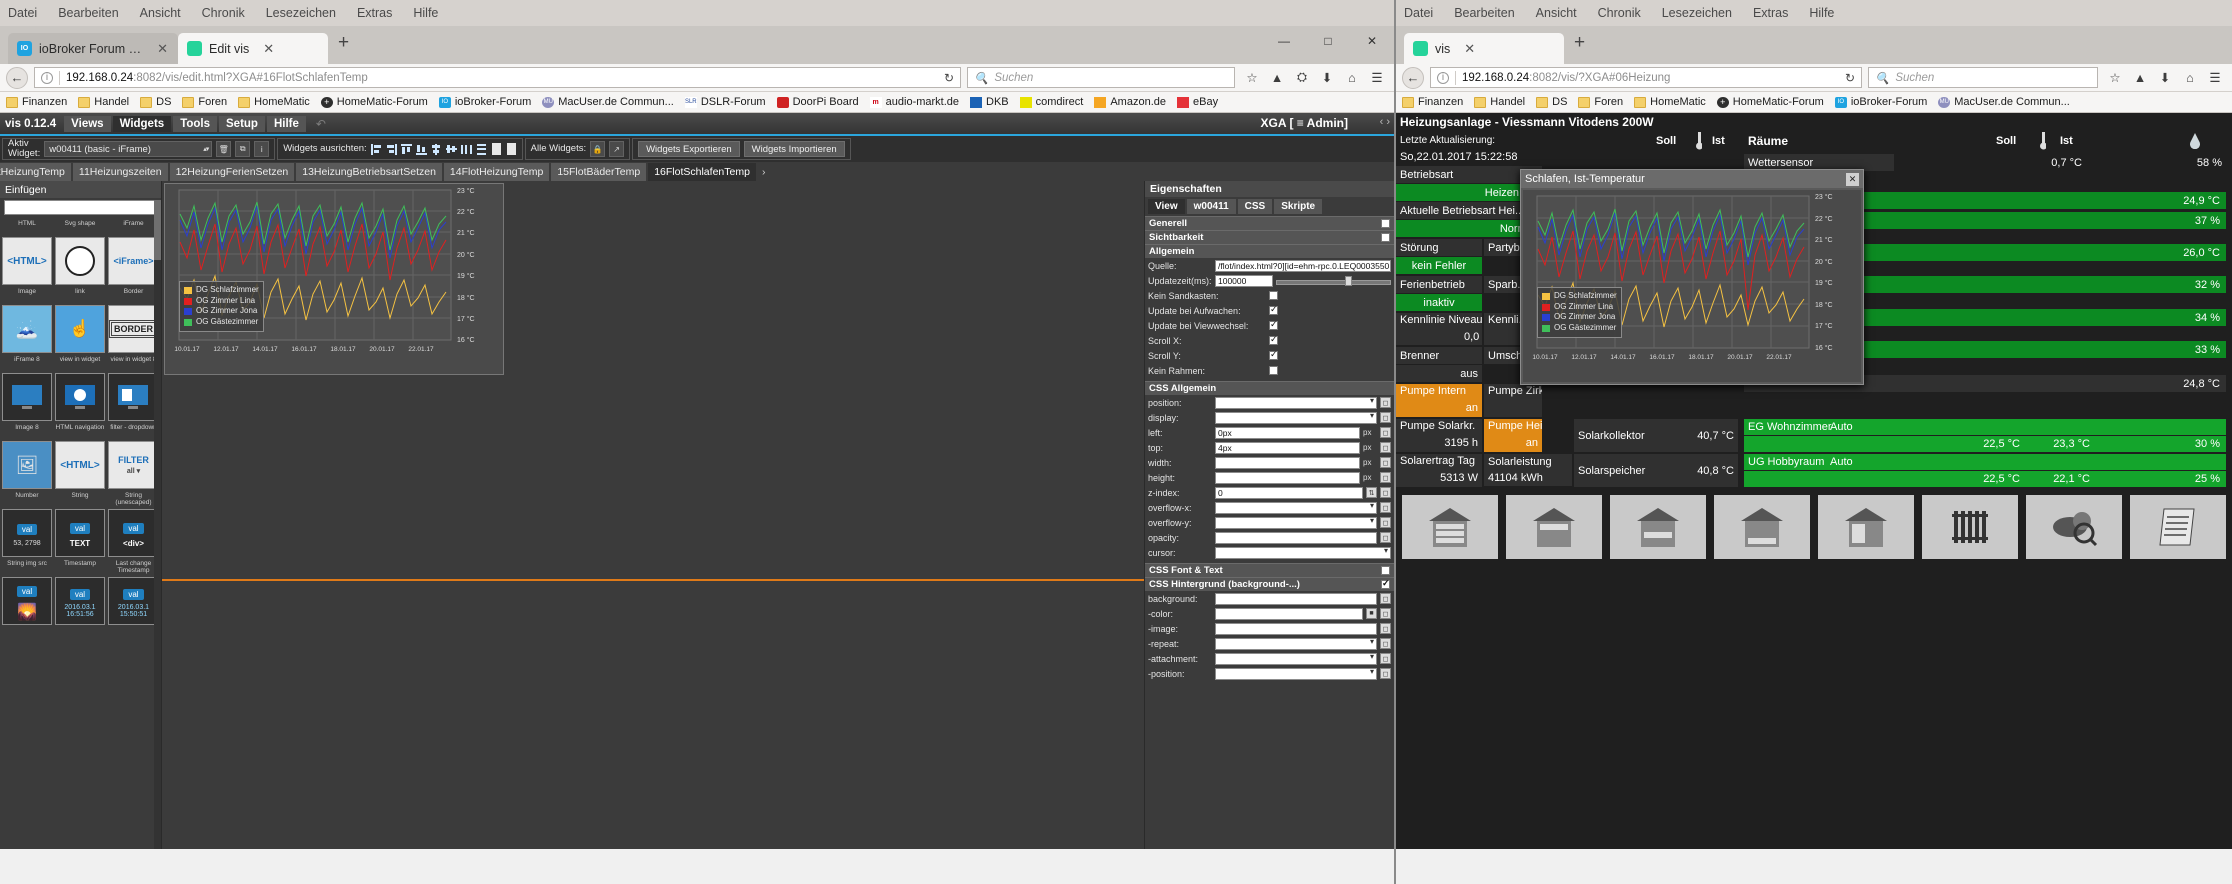  What do you see at coordinates (1985, 427) in the screenshot?
I see `room-row-eg: EG Wohnzimmer` at bounding box center [1985, 427].